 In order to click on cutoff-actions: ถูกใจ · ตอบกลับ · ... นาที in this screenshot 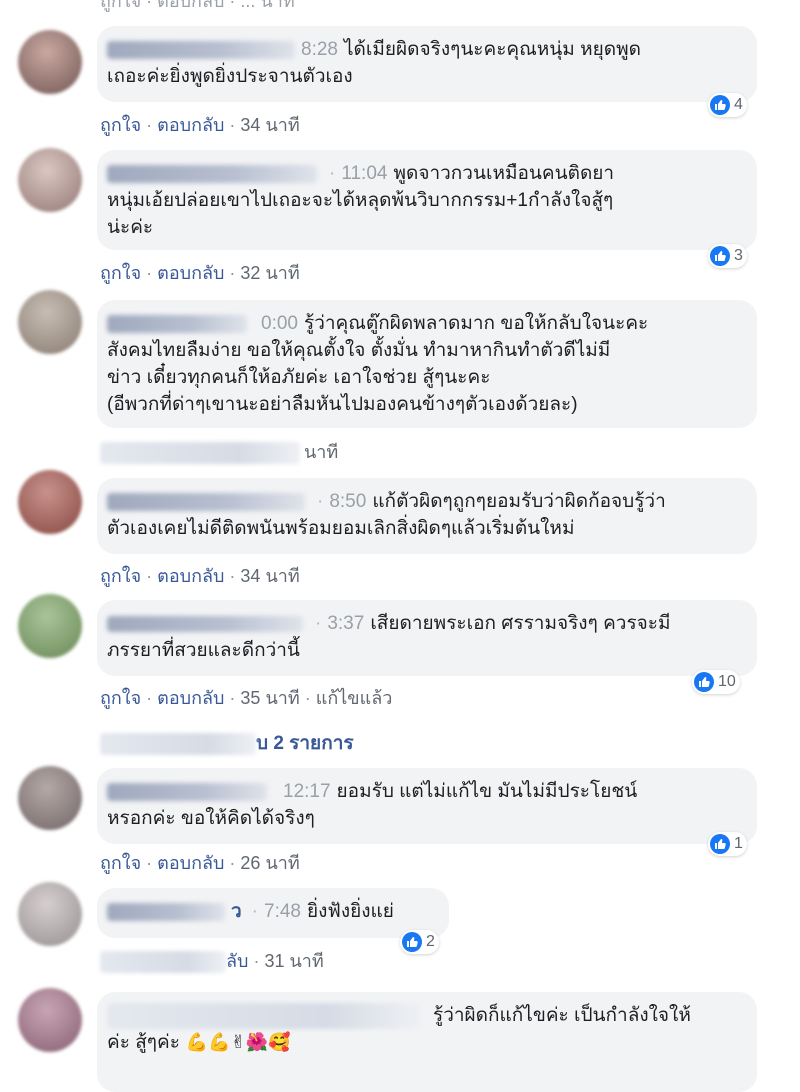, I will do `click(197, 5)`.